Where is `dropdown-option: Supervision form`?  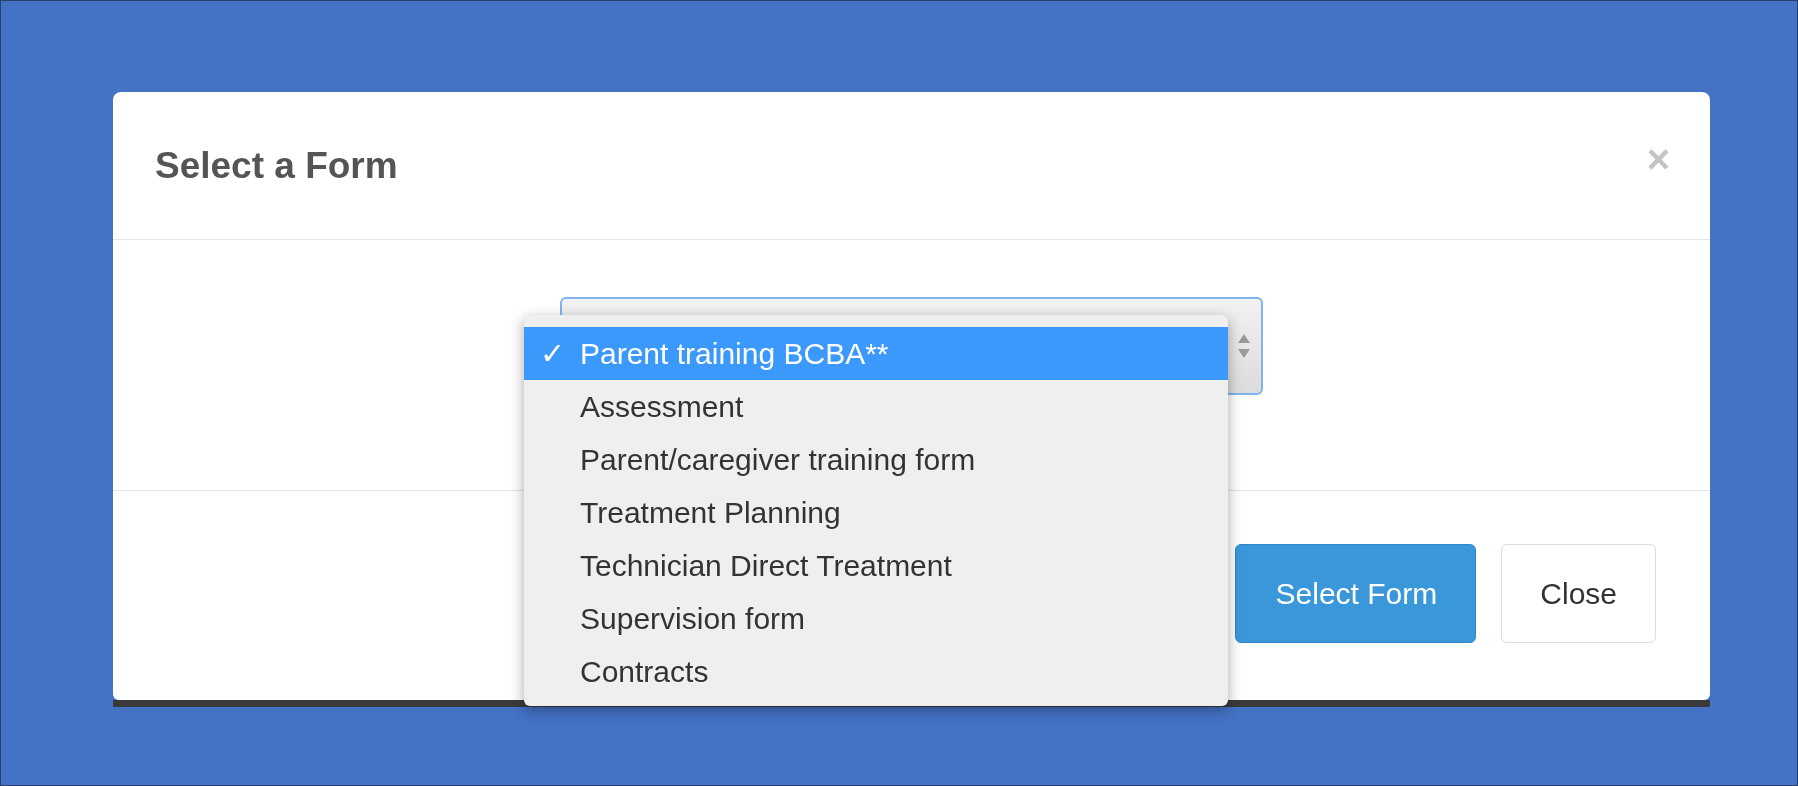
dropdown-option: Supervision form is located at coordinates (876, 618).